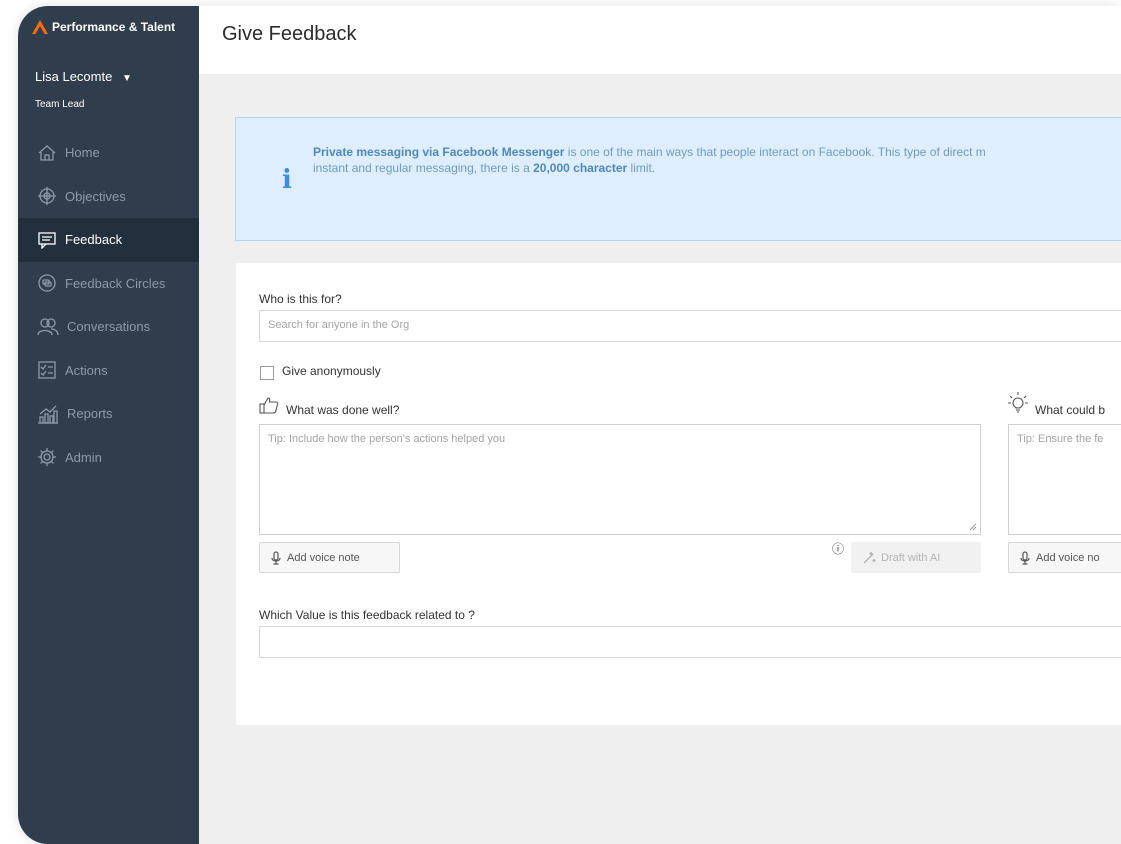  I want to click on draft-with-ai-button: Draft with AI, so click(916, 557).